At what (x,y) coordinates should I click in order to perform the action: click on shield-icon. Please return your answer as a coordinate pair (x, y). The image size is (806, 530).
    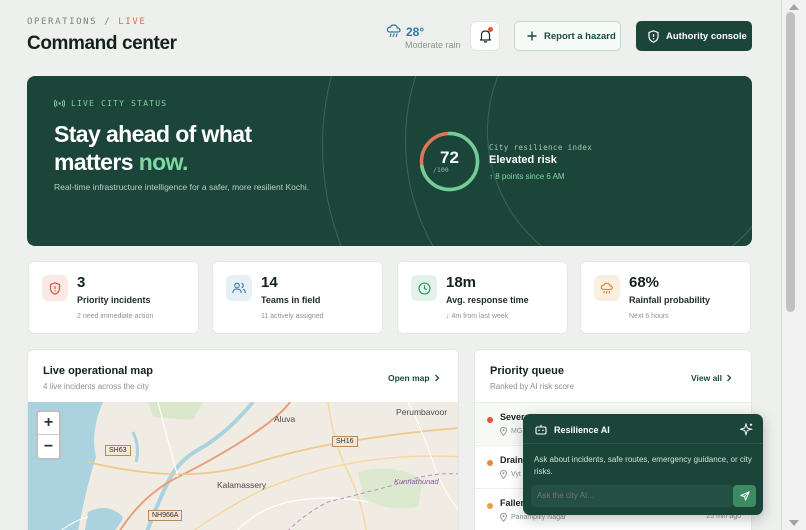
    Looking at the image, I should click on (653, 36).